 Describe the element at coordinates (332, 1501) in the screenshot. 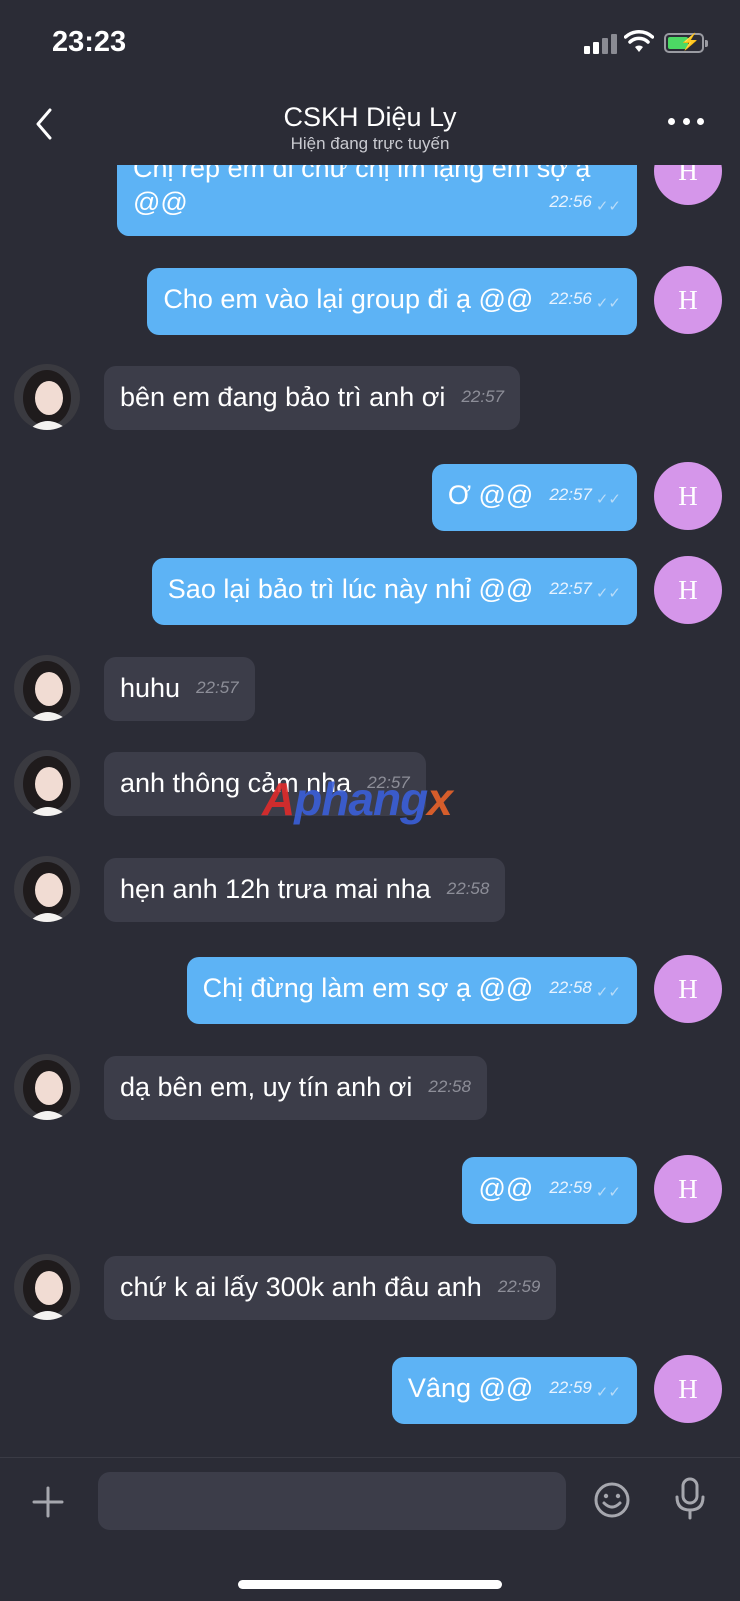

I see `message-input` at that location.